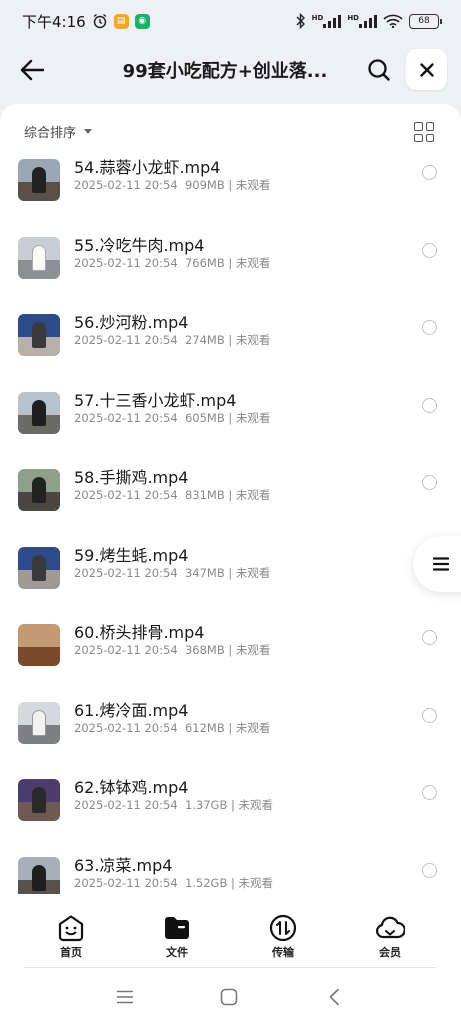  I want to click on file-row: 59.烤生蚝.mp4 2025-02-11 20:54 347MB | 未观看, so click(230, 572).